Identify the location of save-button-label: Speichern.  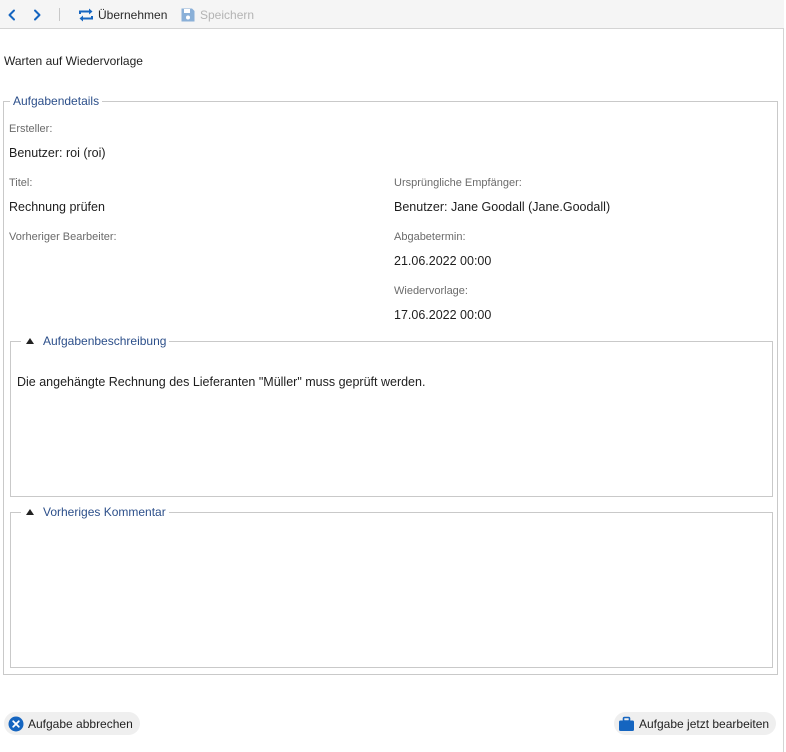
(227, 14).